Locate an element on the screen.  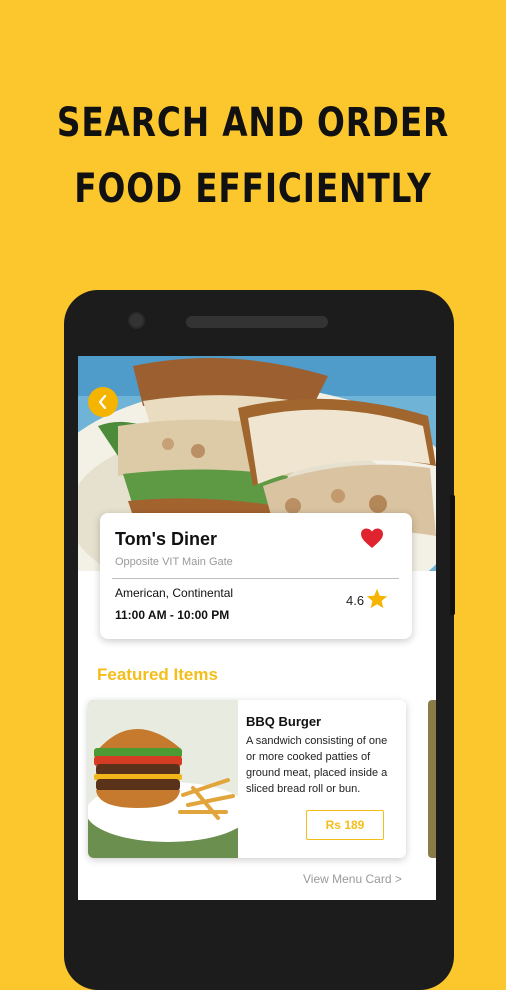
promo-headline-line-1: SEARCH AND ORDER is located at coordinates (253, 123).